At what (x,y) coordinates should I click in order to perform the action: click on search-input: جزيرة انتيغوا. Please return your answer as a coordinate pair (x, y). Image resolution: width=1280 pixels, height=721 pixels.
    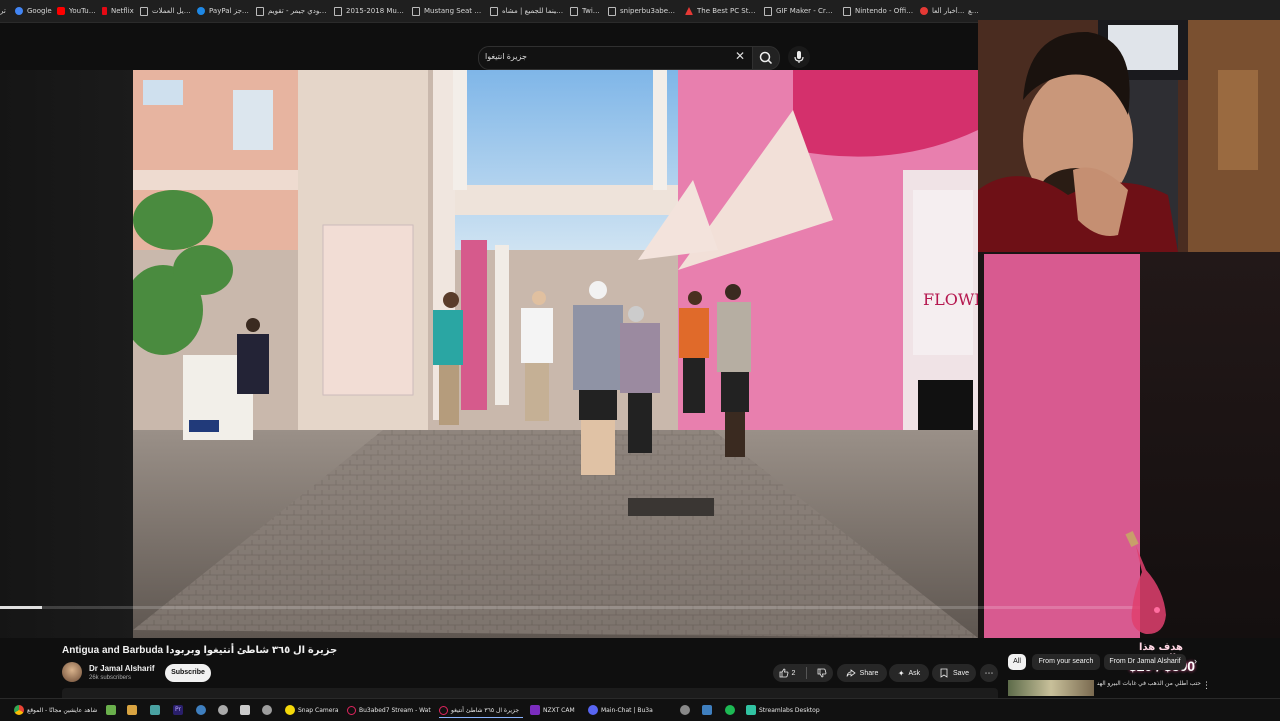
    Looking at the image, I should click on (615, 58).